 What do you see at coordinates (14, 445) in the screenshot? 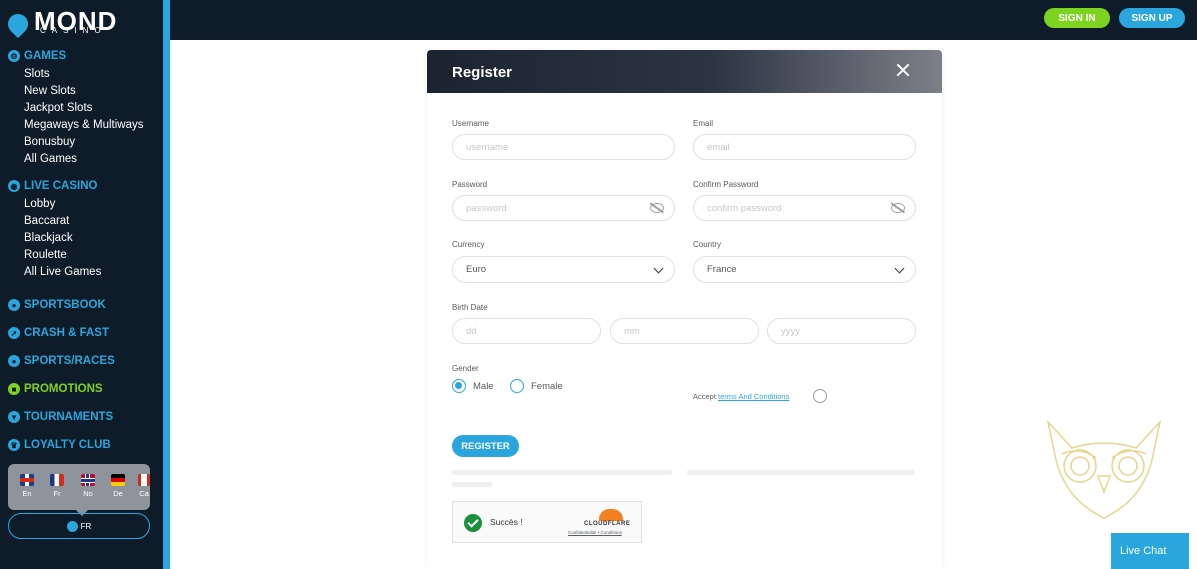
I see `crown-icon: ♛` at bounding box center [14, 445].